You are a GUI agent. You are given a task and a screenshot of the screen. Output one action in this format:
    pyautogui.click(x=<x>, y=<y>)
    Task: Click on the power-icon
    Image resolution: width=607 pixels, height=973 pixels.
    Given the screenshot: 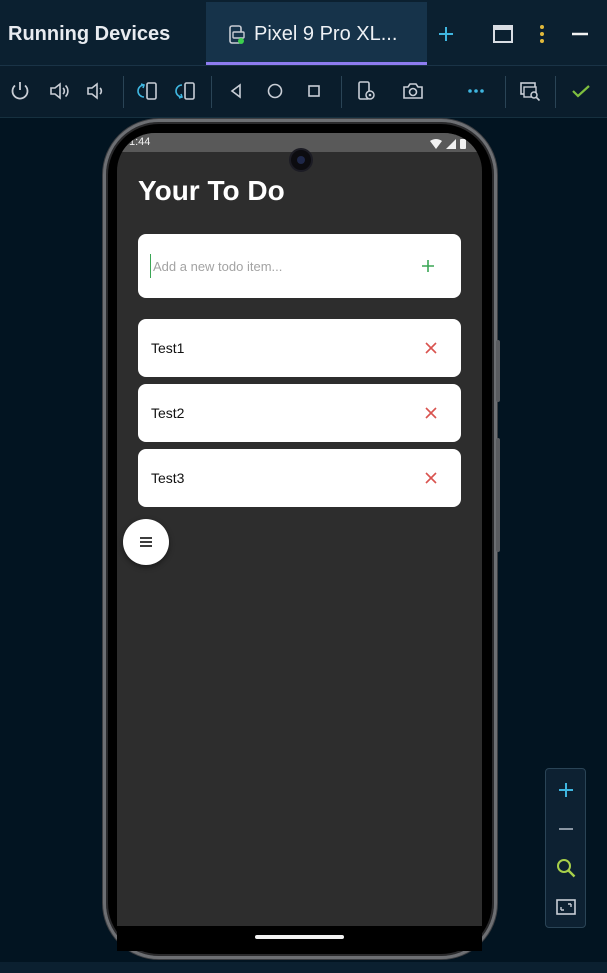 What is the action you would take?
    pyautogui.click(x=20, y=91)
    